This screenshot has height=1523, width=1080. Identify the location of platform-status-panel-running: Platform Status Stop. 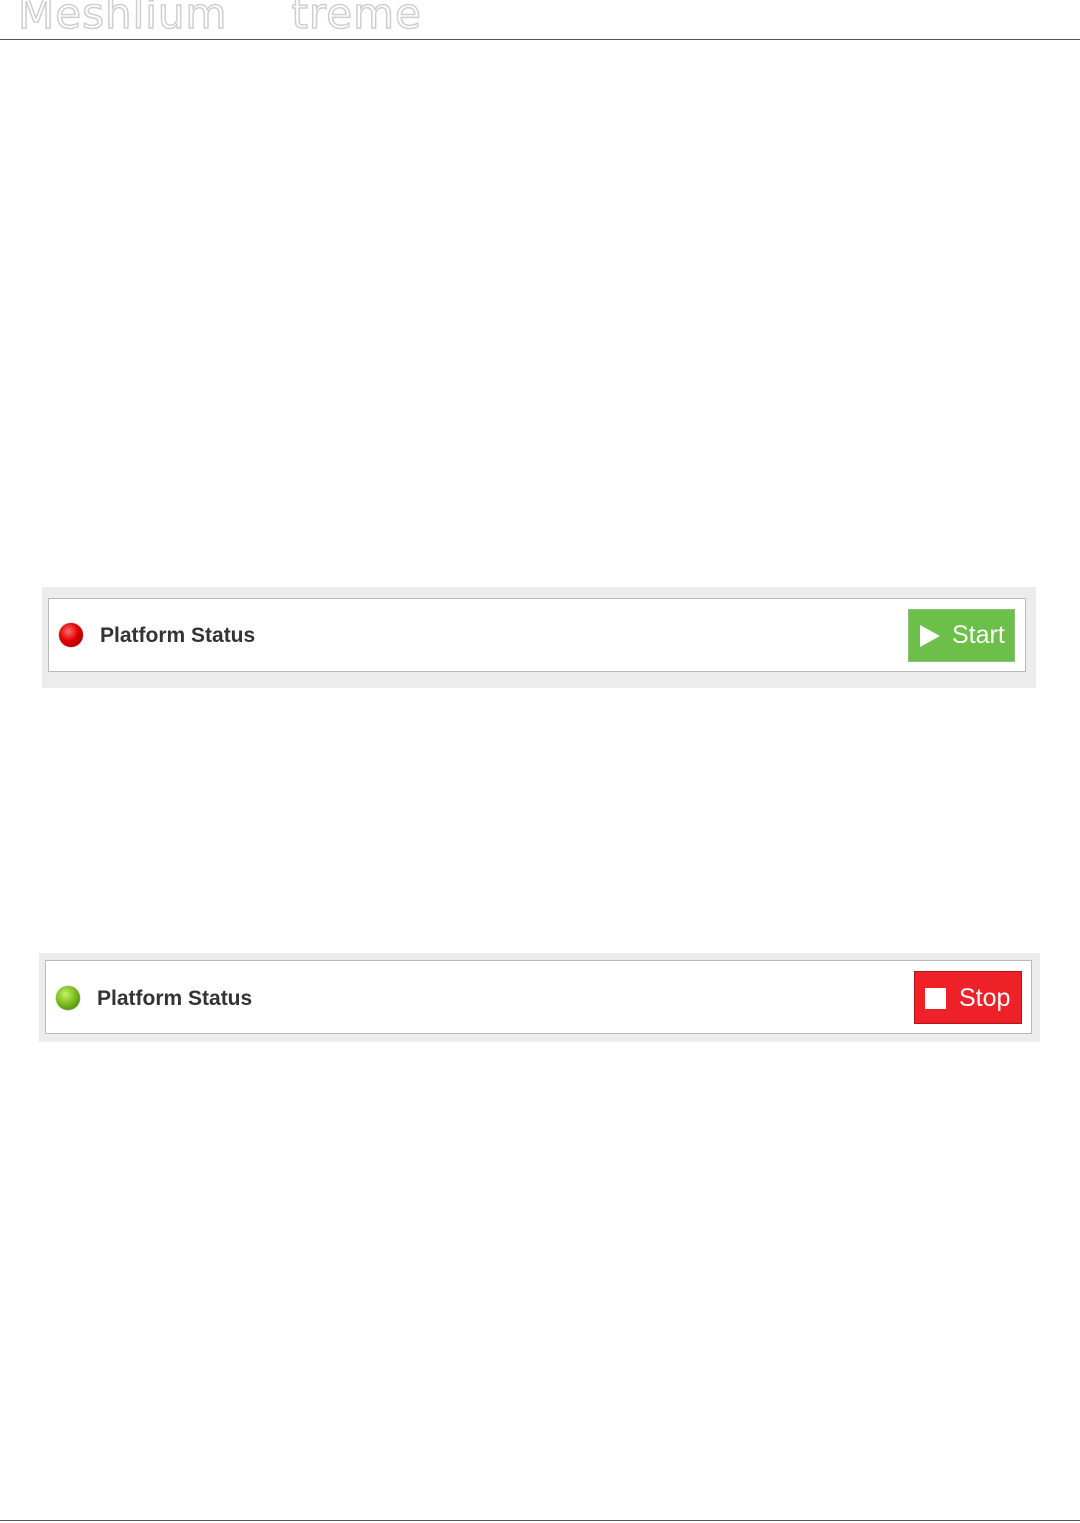
(539, 997).